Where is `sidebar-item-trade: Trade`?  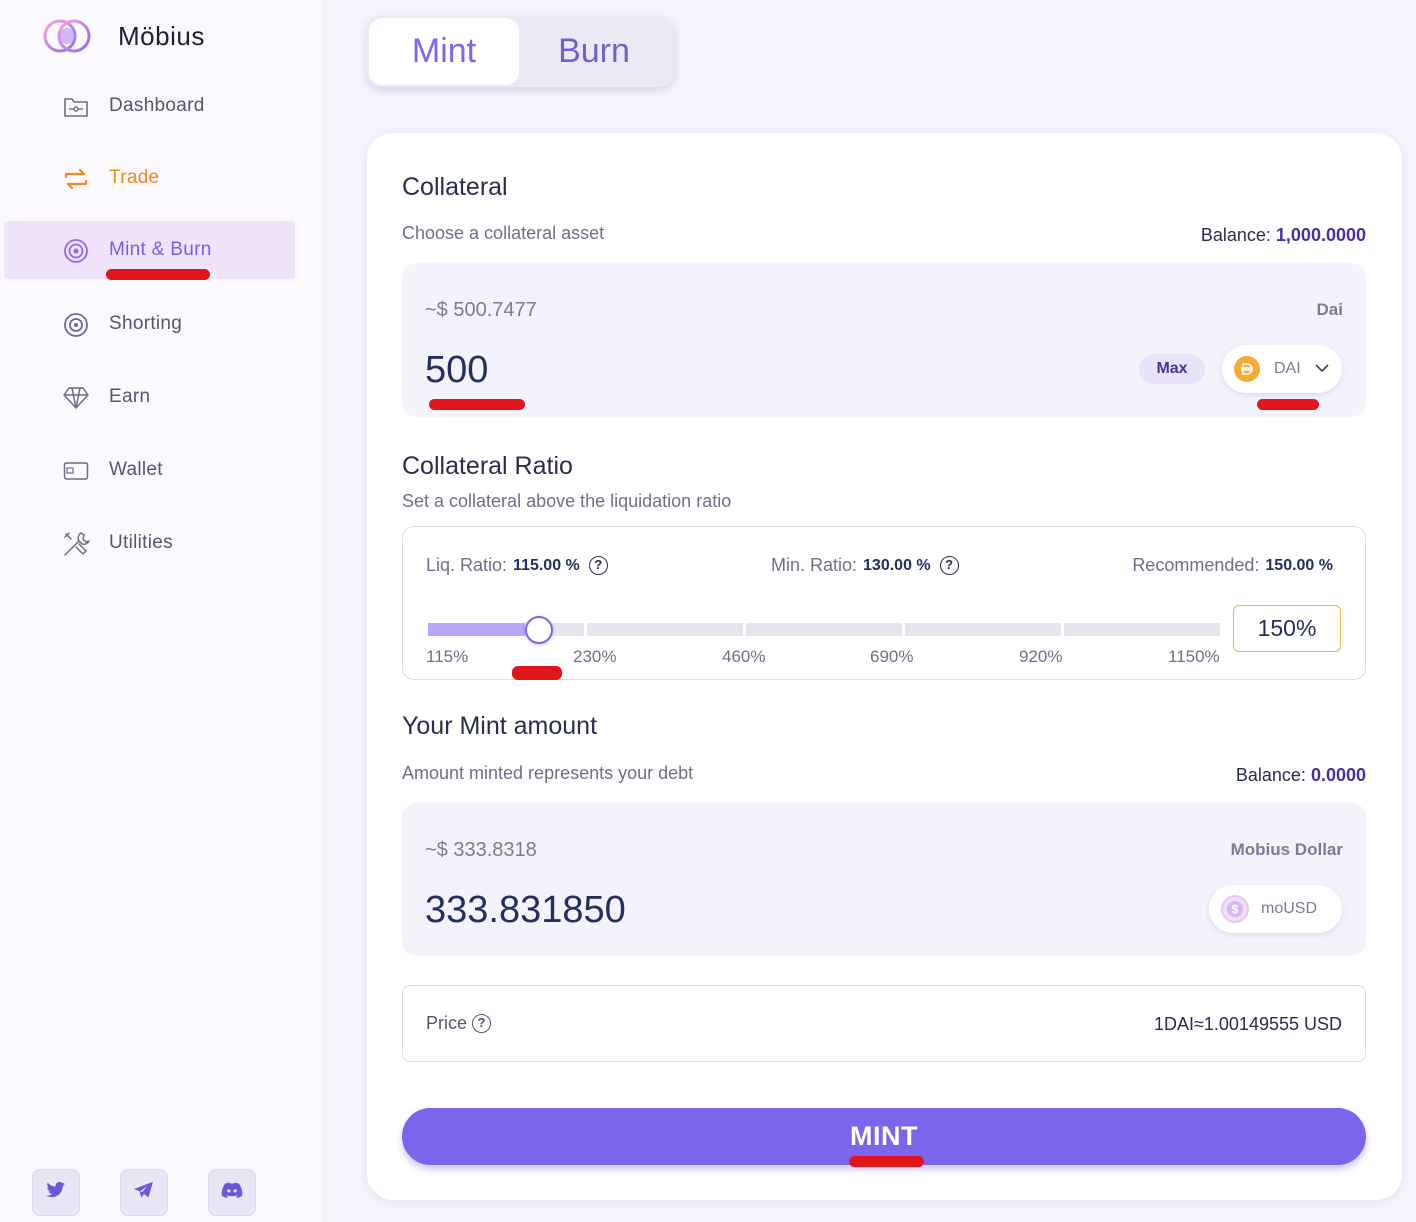
sidebar-item-trade: Trade is located at coordinates (149, 178).